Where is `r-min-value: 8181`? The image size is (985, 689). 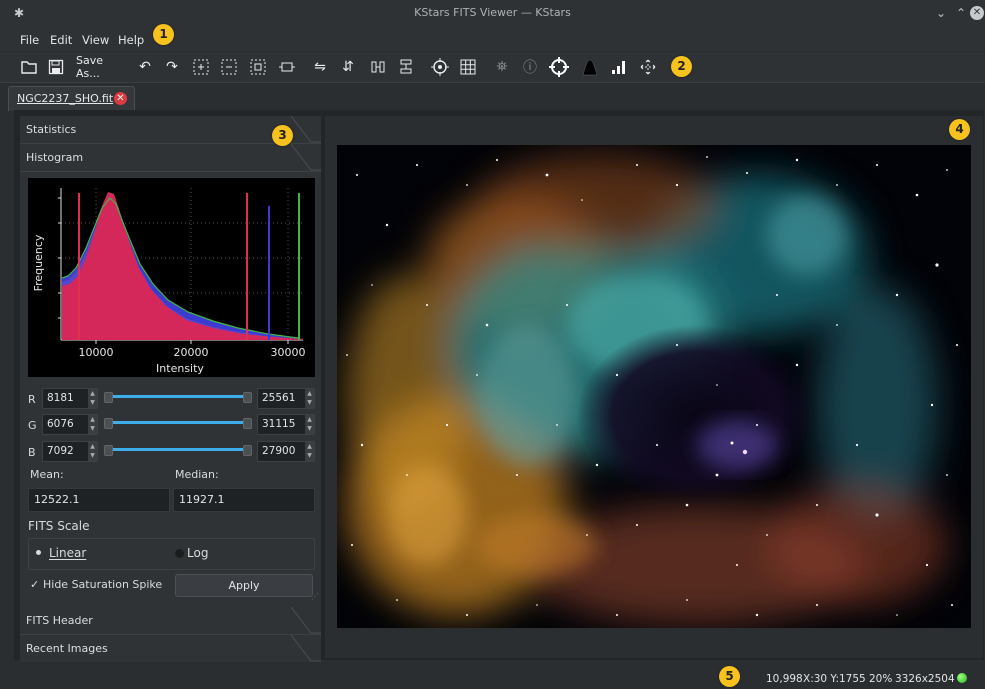 r-min-value: 8181 is located at coordinates (60, 398).